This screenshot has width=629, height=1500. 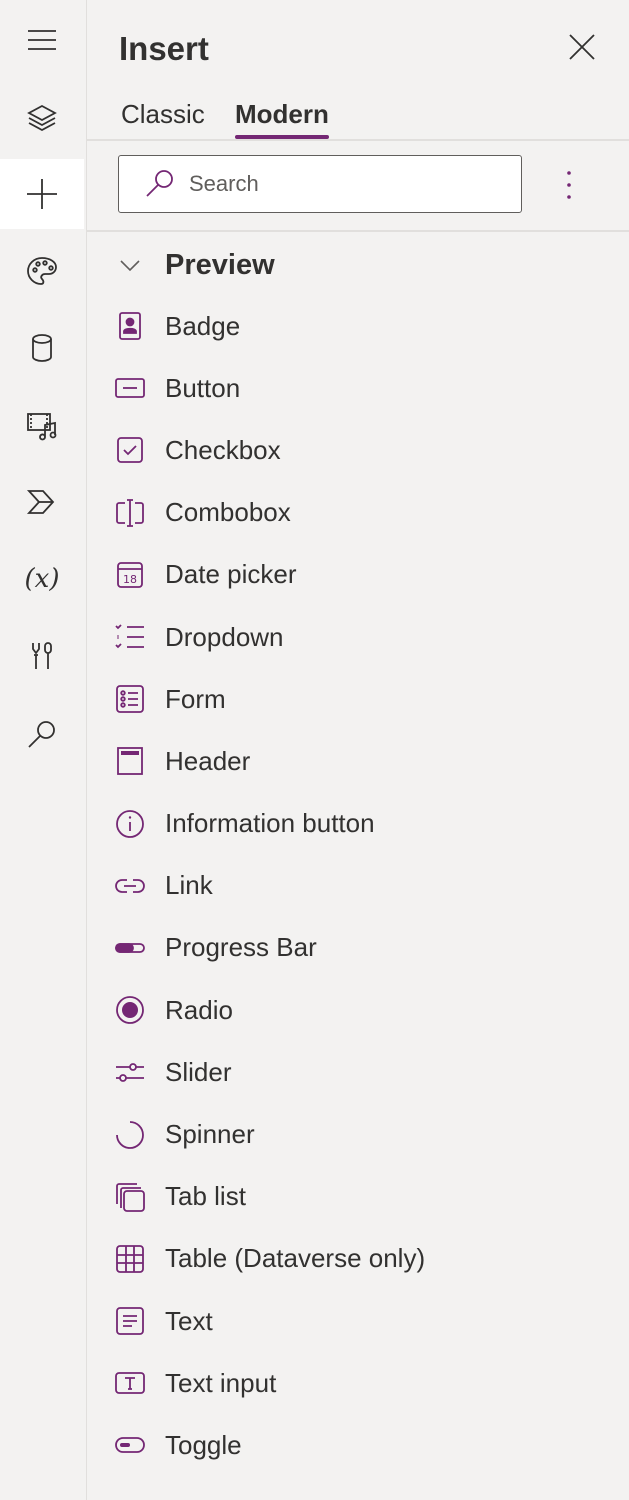 What do you see at coordinates (358, 1445) in the screenshot?
I see `list-item-toggle: Toggle` at bounding box center [358, 1445].